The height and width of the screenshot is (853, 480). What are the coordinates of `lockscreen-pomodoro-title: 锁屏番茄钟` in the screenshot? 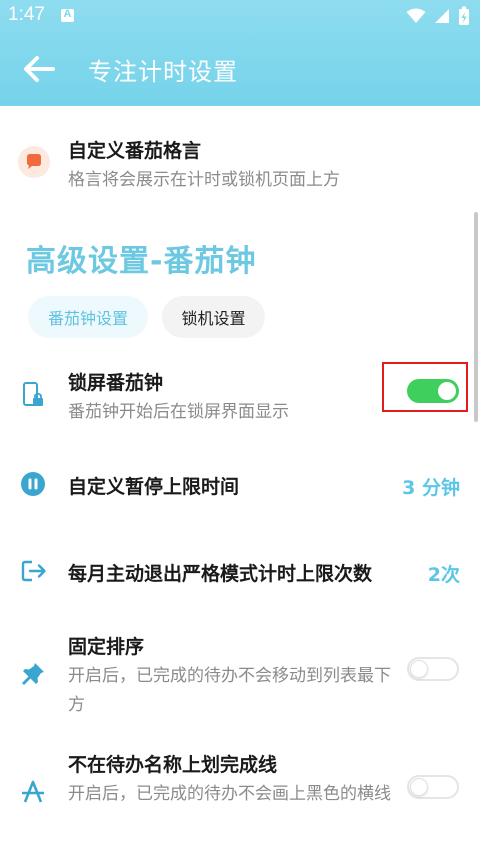 It's located at (116, 383).